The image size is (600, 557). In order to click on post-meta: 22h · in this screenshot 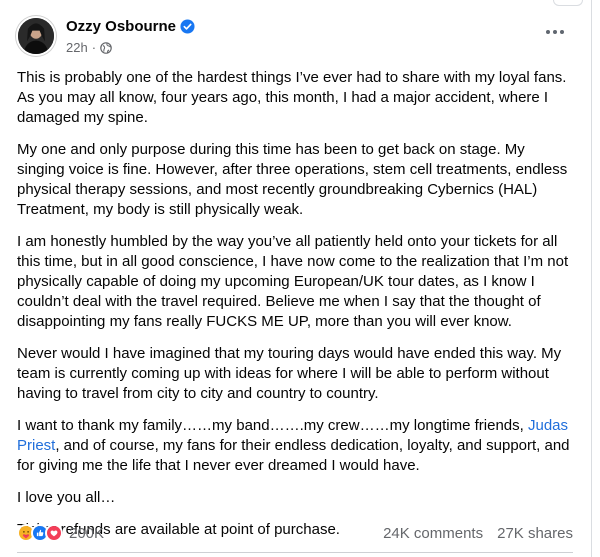, I will do `click(89, 47)`.